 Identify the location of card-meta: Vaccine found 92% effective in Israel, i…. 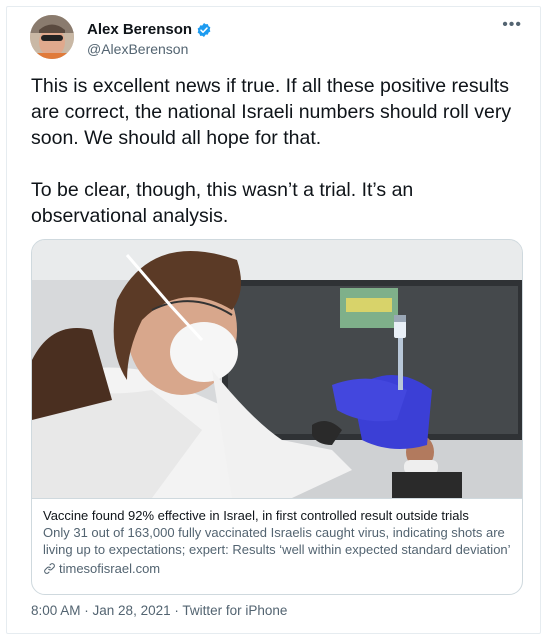
(277, 546).